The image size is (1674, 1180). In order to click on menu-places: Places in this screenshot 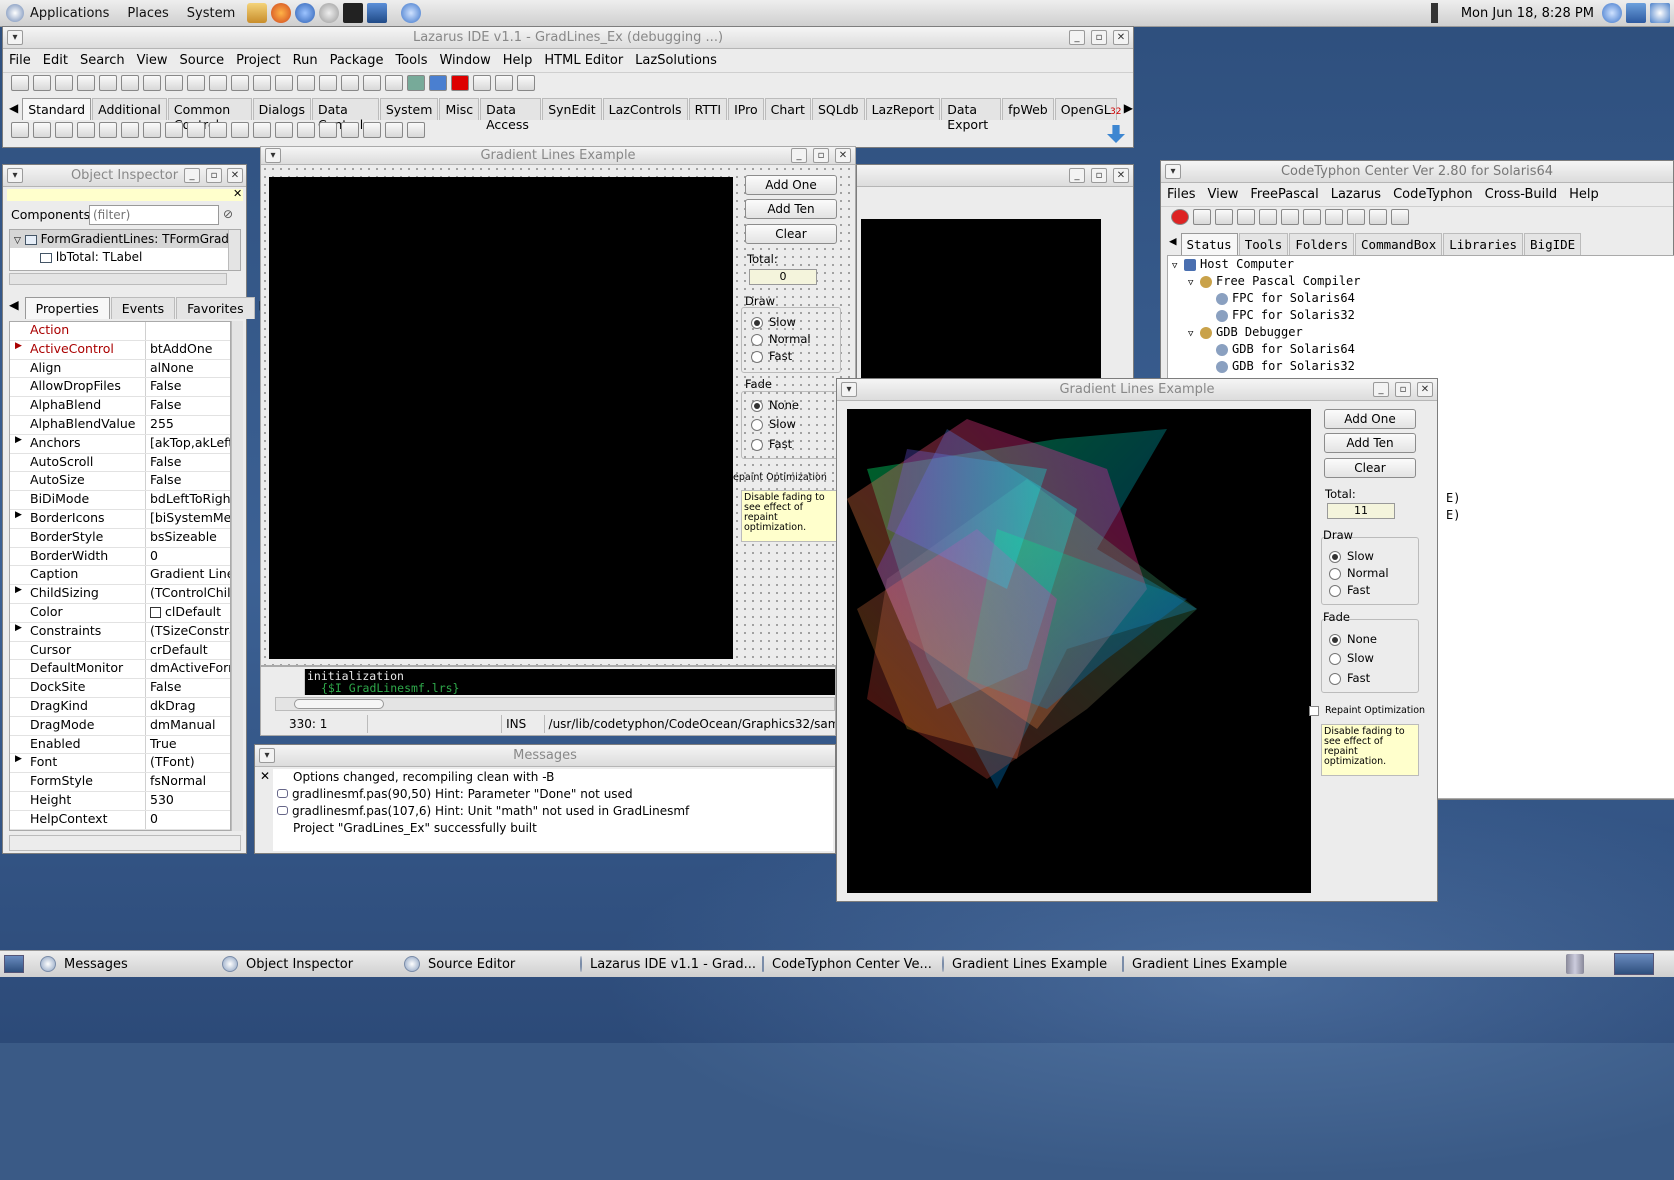, I will do `click(147, 13)`.